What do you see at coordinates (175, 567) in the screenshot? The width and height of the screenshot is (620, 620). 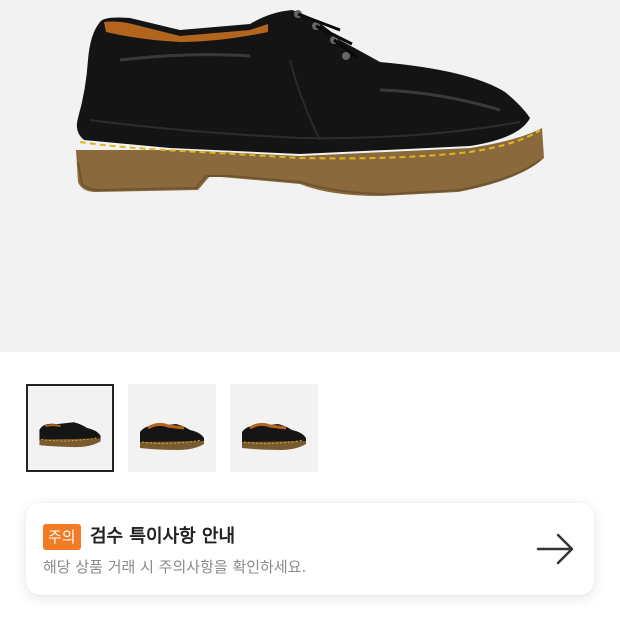 I see `notice-subtitle: 해당 상품 거래 시 주의사항을 확인하세요.` at bounding box center [175, 567].